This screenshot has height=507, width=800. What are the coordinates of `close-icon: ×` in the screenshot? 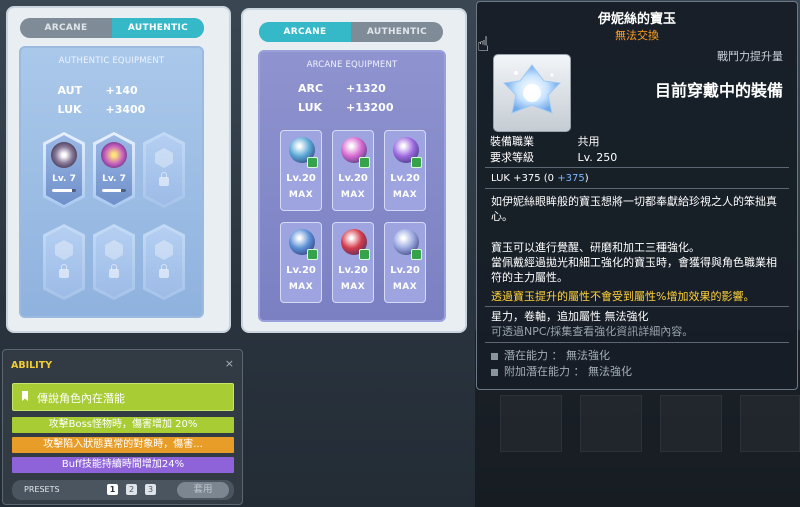 It's located at (229, 363).